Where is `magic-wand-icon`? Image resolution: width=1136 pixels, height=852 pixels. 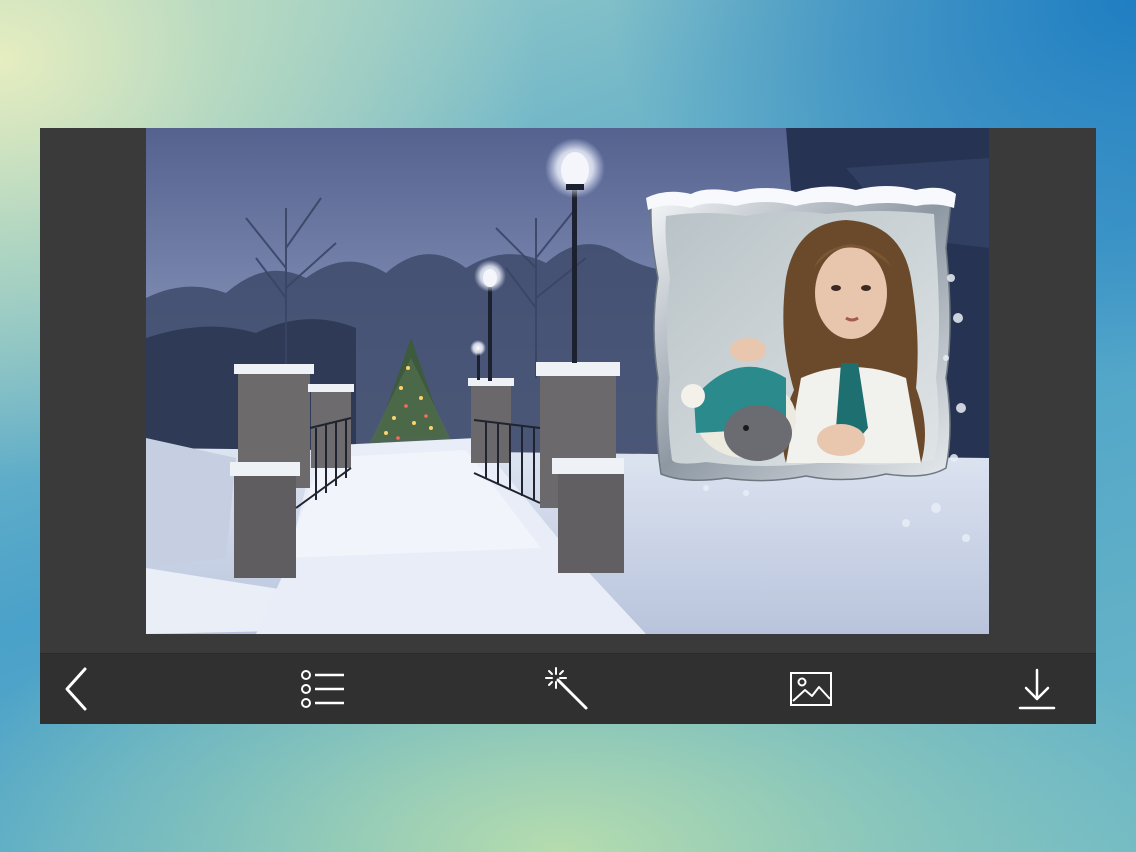 magic-wand-icon is located at coordinates (566, 688).